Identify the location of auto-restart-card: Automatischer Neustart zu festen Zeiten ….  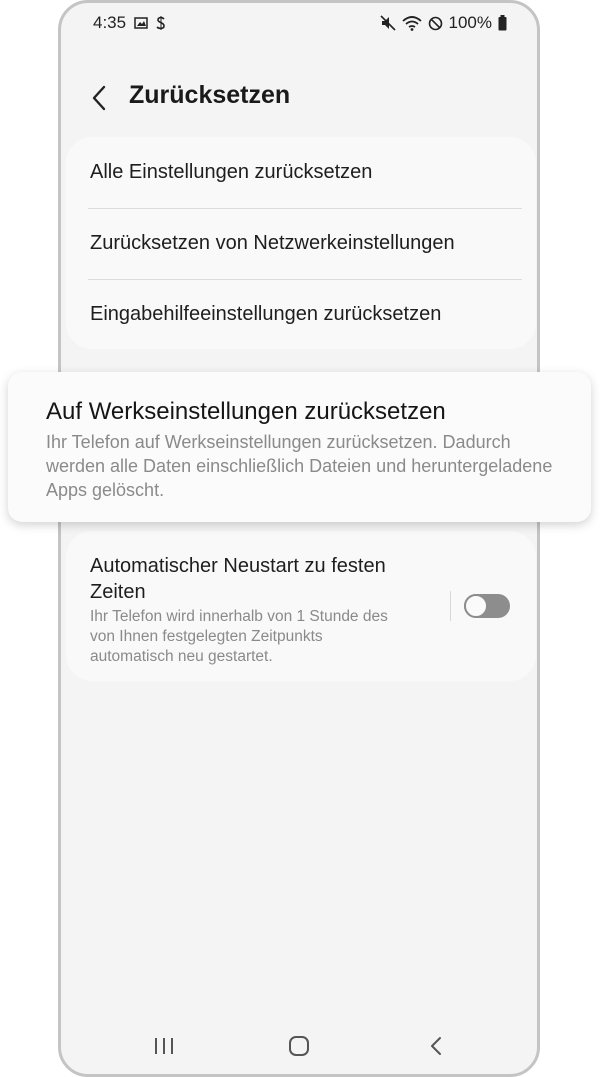
(301, 606).